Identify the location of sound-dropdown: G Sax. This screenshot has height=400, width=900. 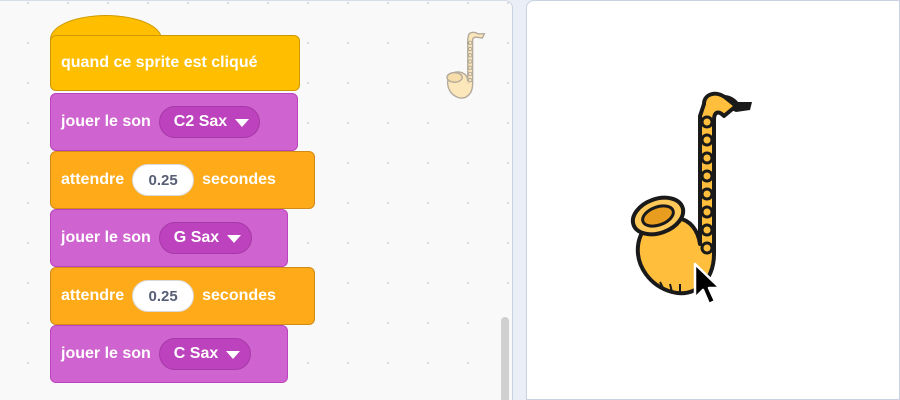
(205, 238).